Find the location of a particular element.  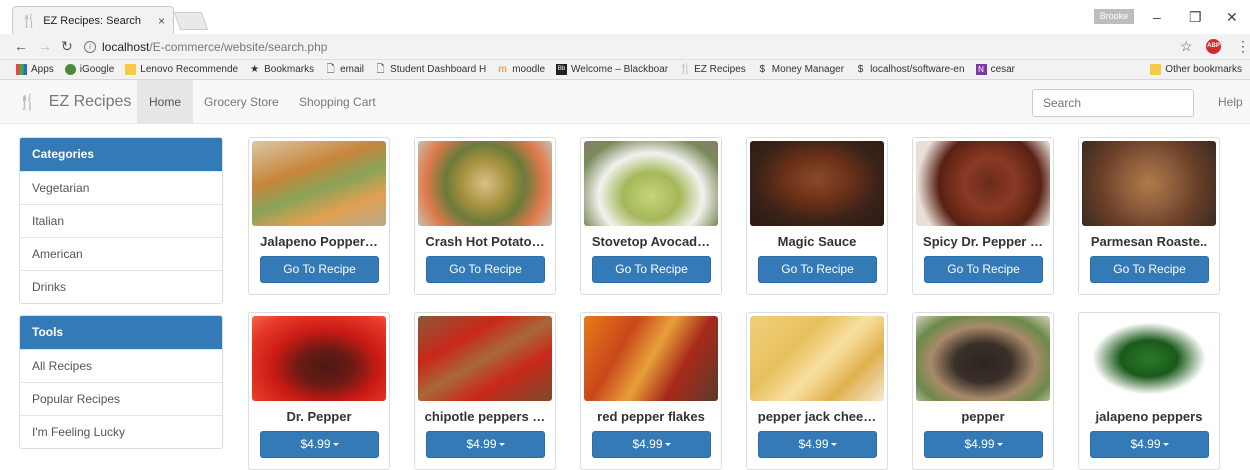

tool-all-recipes: All Recipes is located at coordinates (121, 365).